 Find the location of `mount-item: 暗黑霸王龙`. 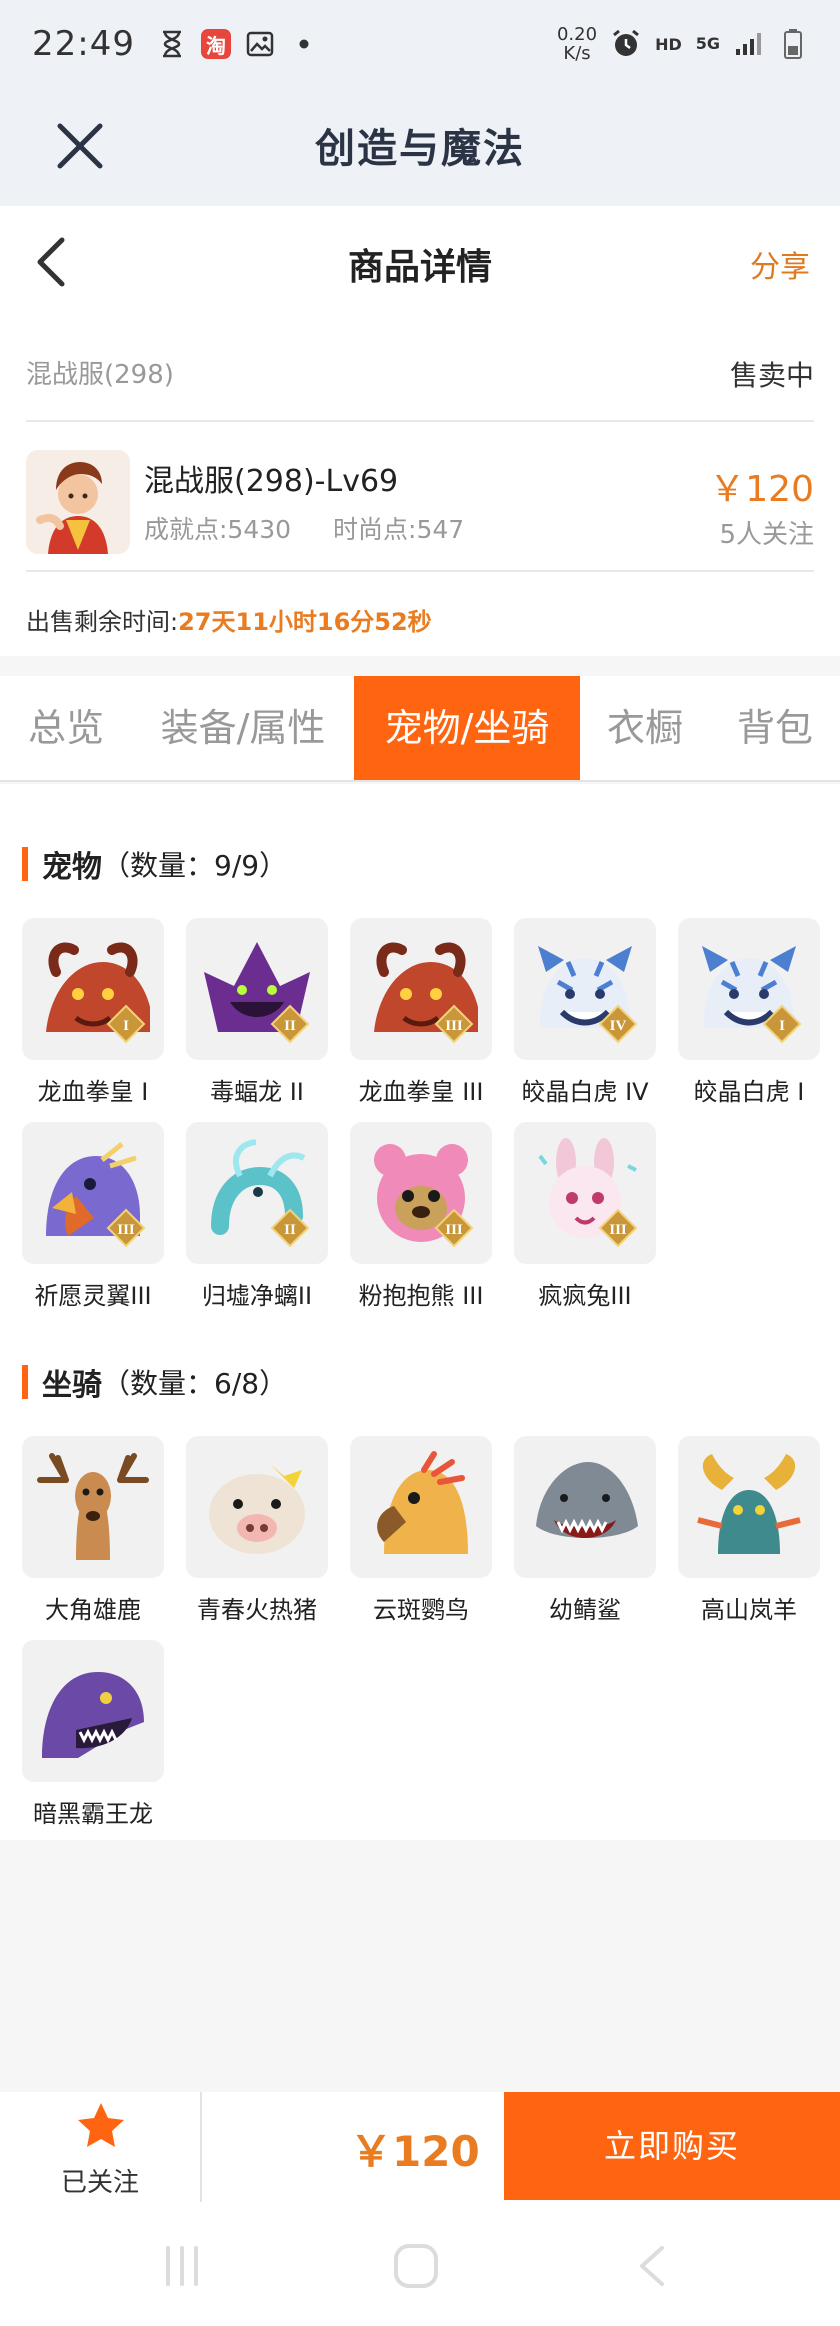

mount-item: 暗黑霸王龙 is located at coordinates (93, 1734).